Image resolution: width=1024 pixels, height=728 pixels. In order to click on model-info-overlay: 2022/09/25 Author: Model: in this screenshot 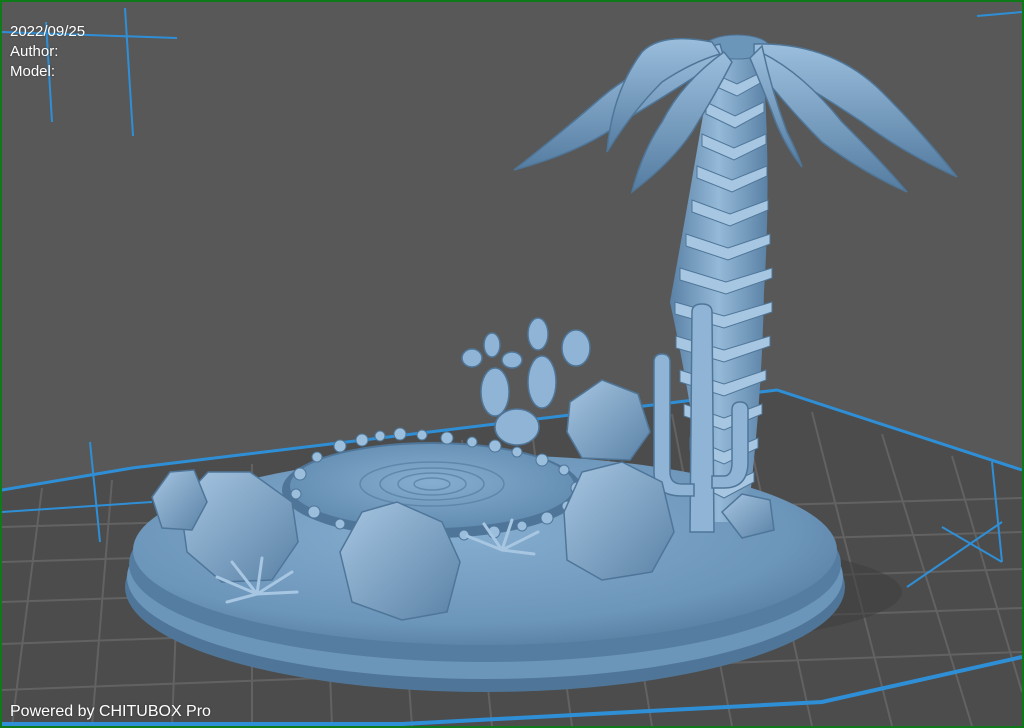, I will do `click(47, 52)`.